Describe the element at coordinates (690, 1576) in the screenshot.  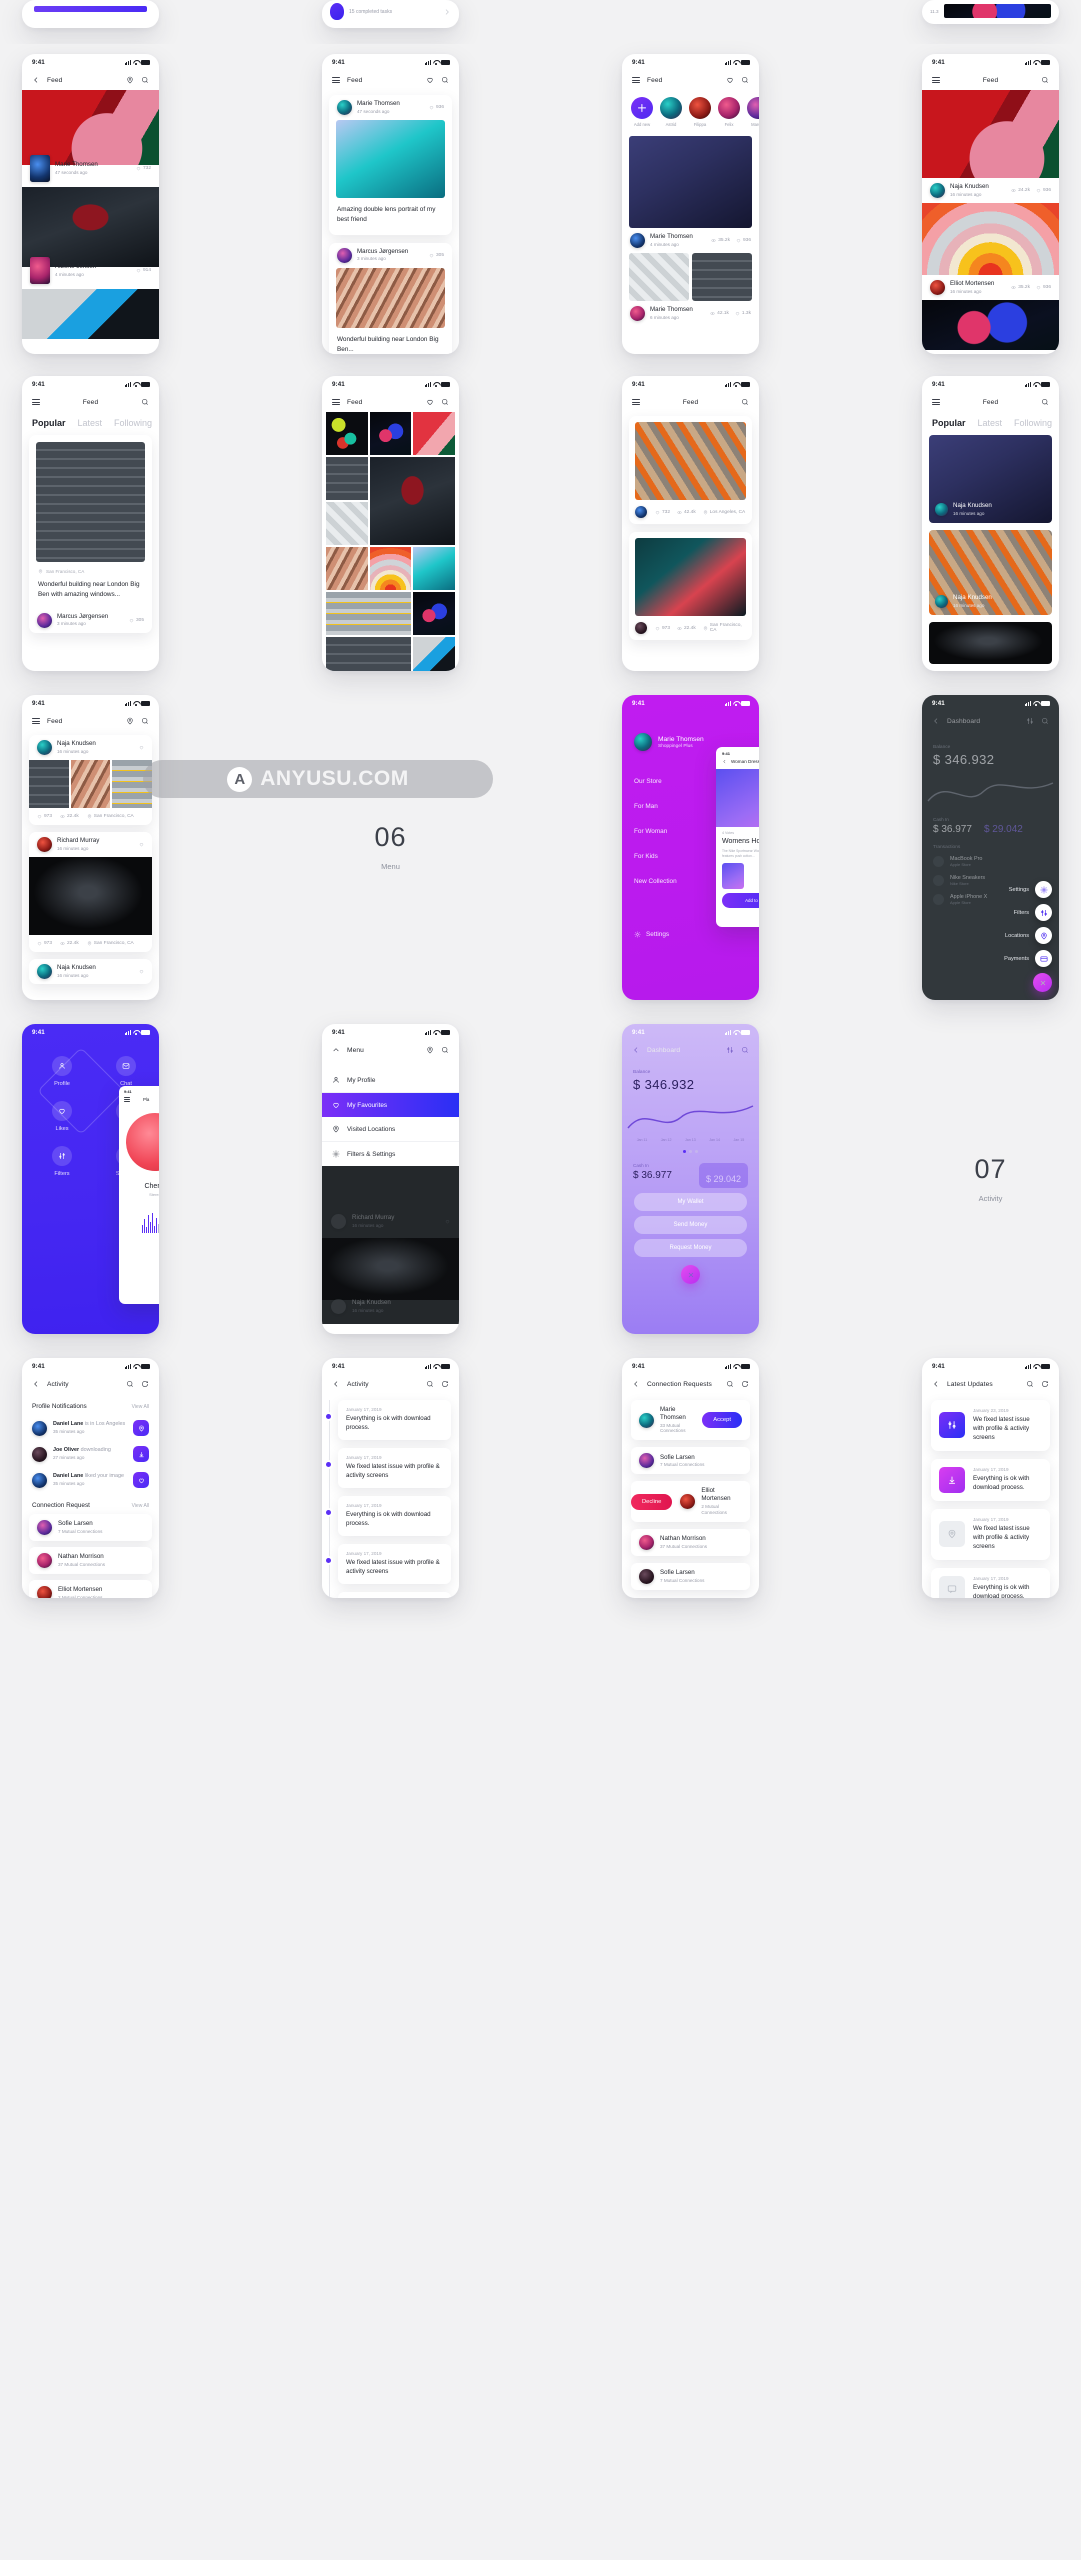
I see `connection-row: Sofie Larsen 7 Mutual Connections` at that location.